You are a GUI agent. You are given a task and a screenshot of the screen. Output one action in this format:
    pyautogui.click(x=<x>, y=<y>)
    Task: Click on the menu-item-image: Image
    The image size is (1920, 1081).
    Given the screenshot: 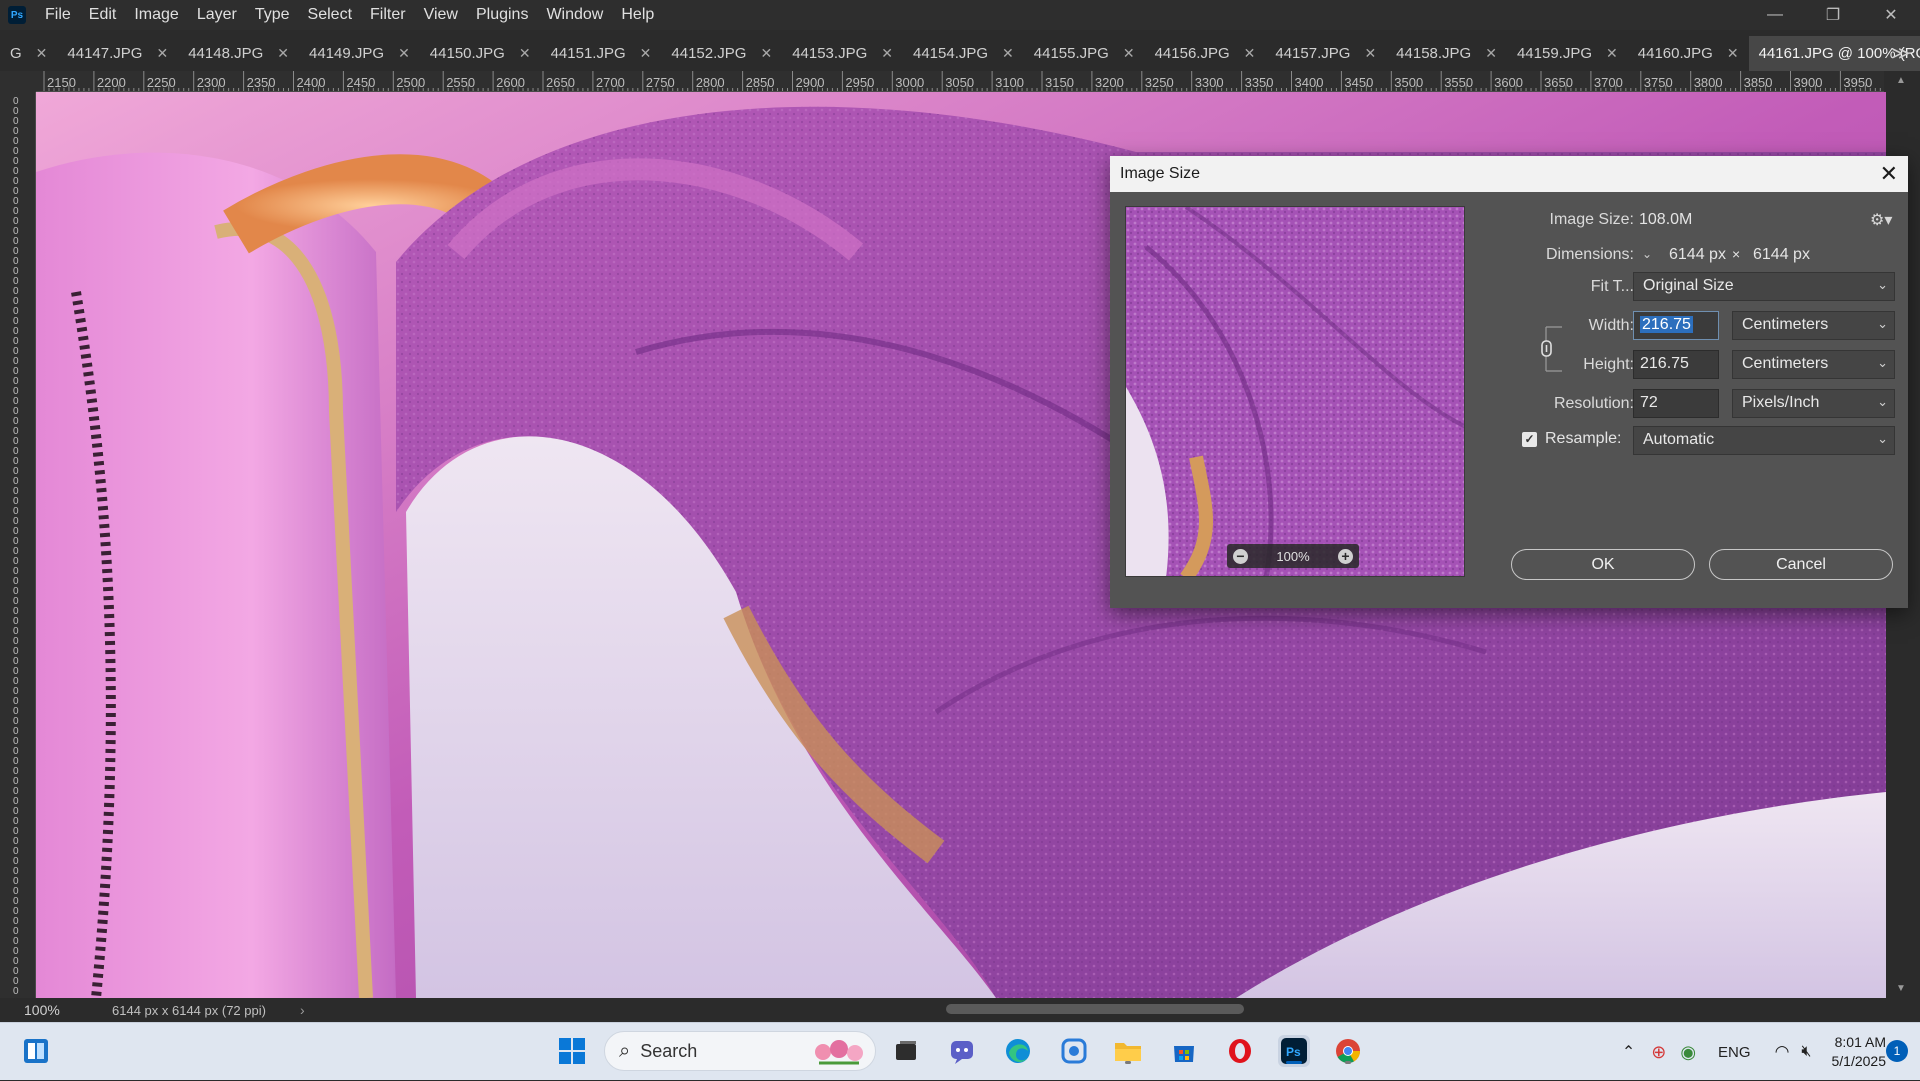 What is the action you would take?
    pyautogui.click(x=156, y=15)
    